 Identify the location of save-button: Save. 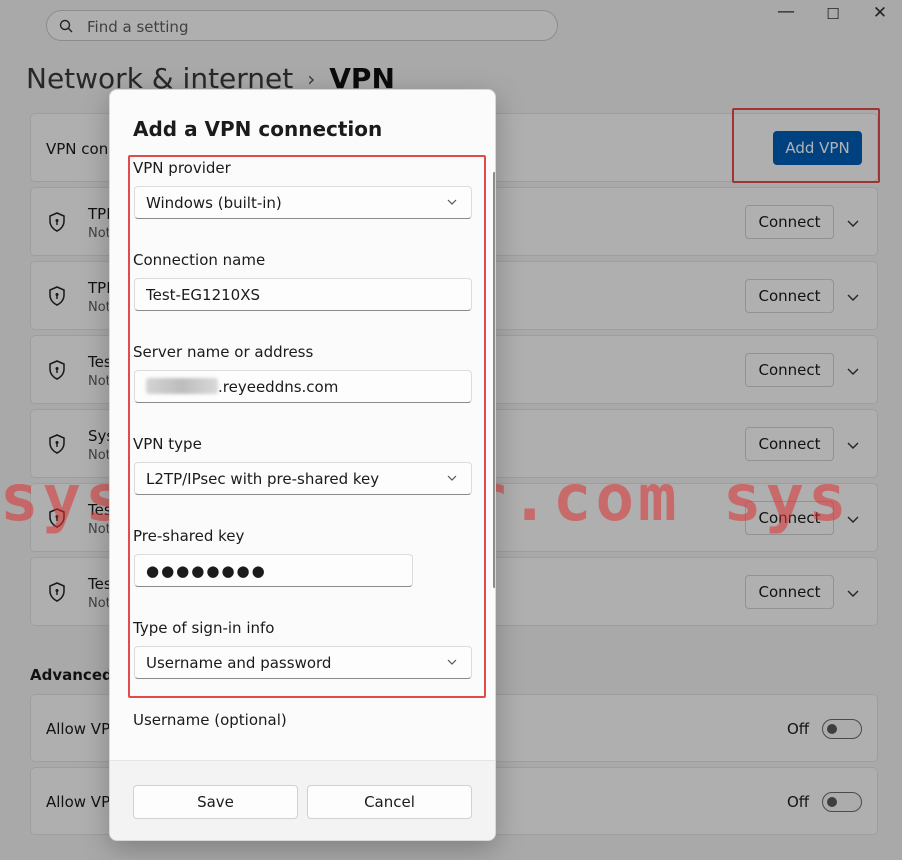
(215, 802).